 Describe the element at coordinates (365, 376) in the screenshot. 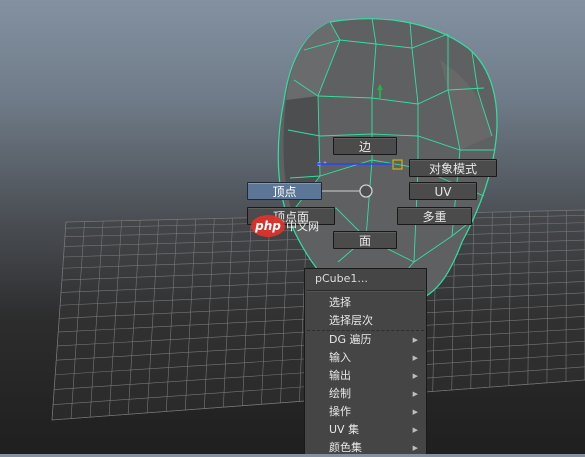

I see `menu-item-outputs: 输出 ▶` at that location.